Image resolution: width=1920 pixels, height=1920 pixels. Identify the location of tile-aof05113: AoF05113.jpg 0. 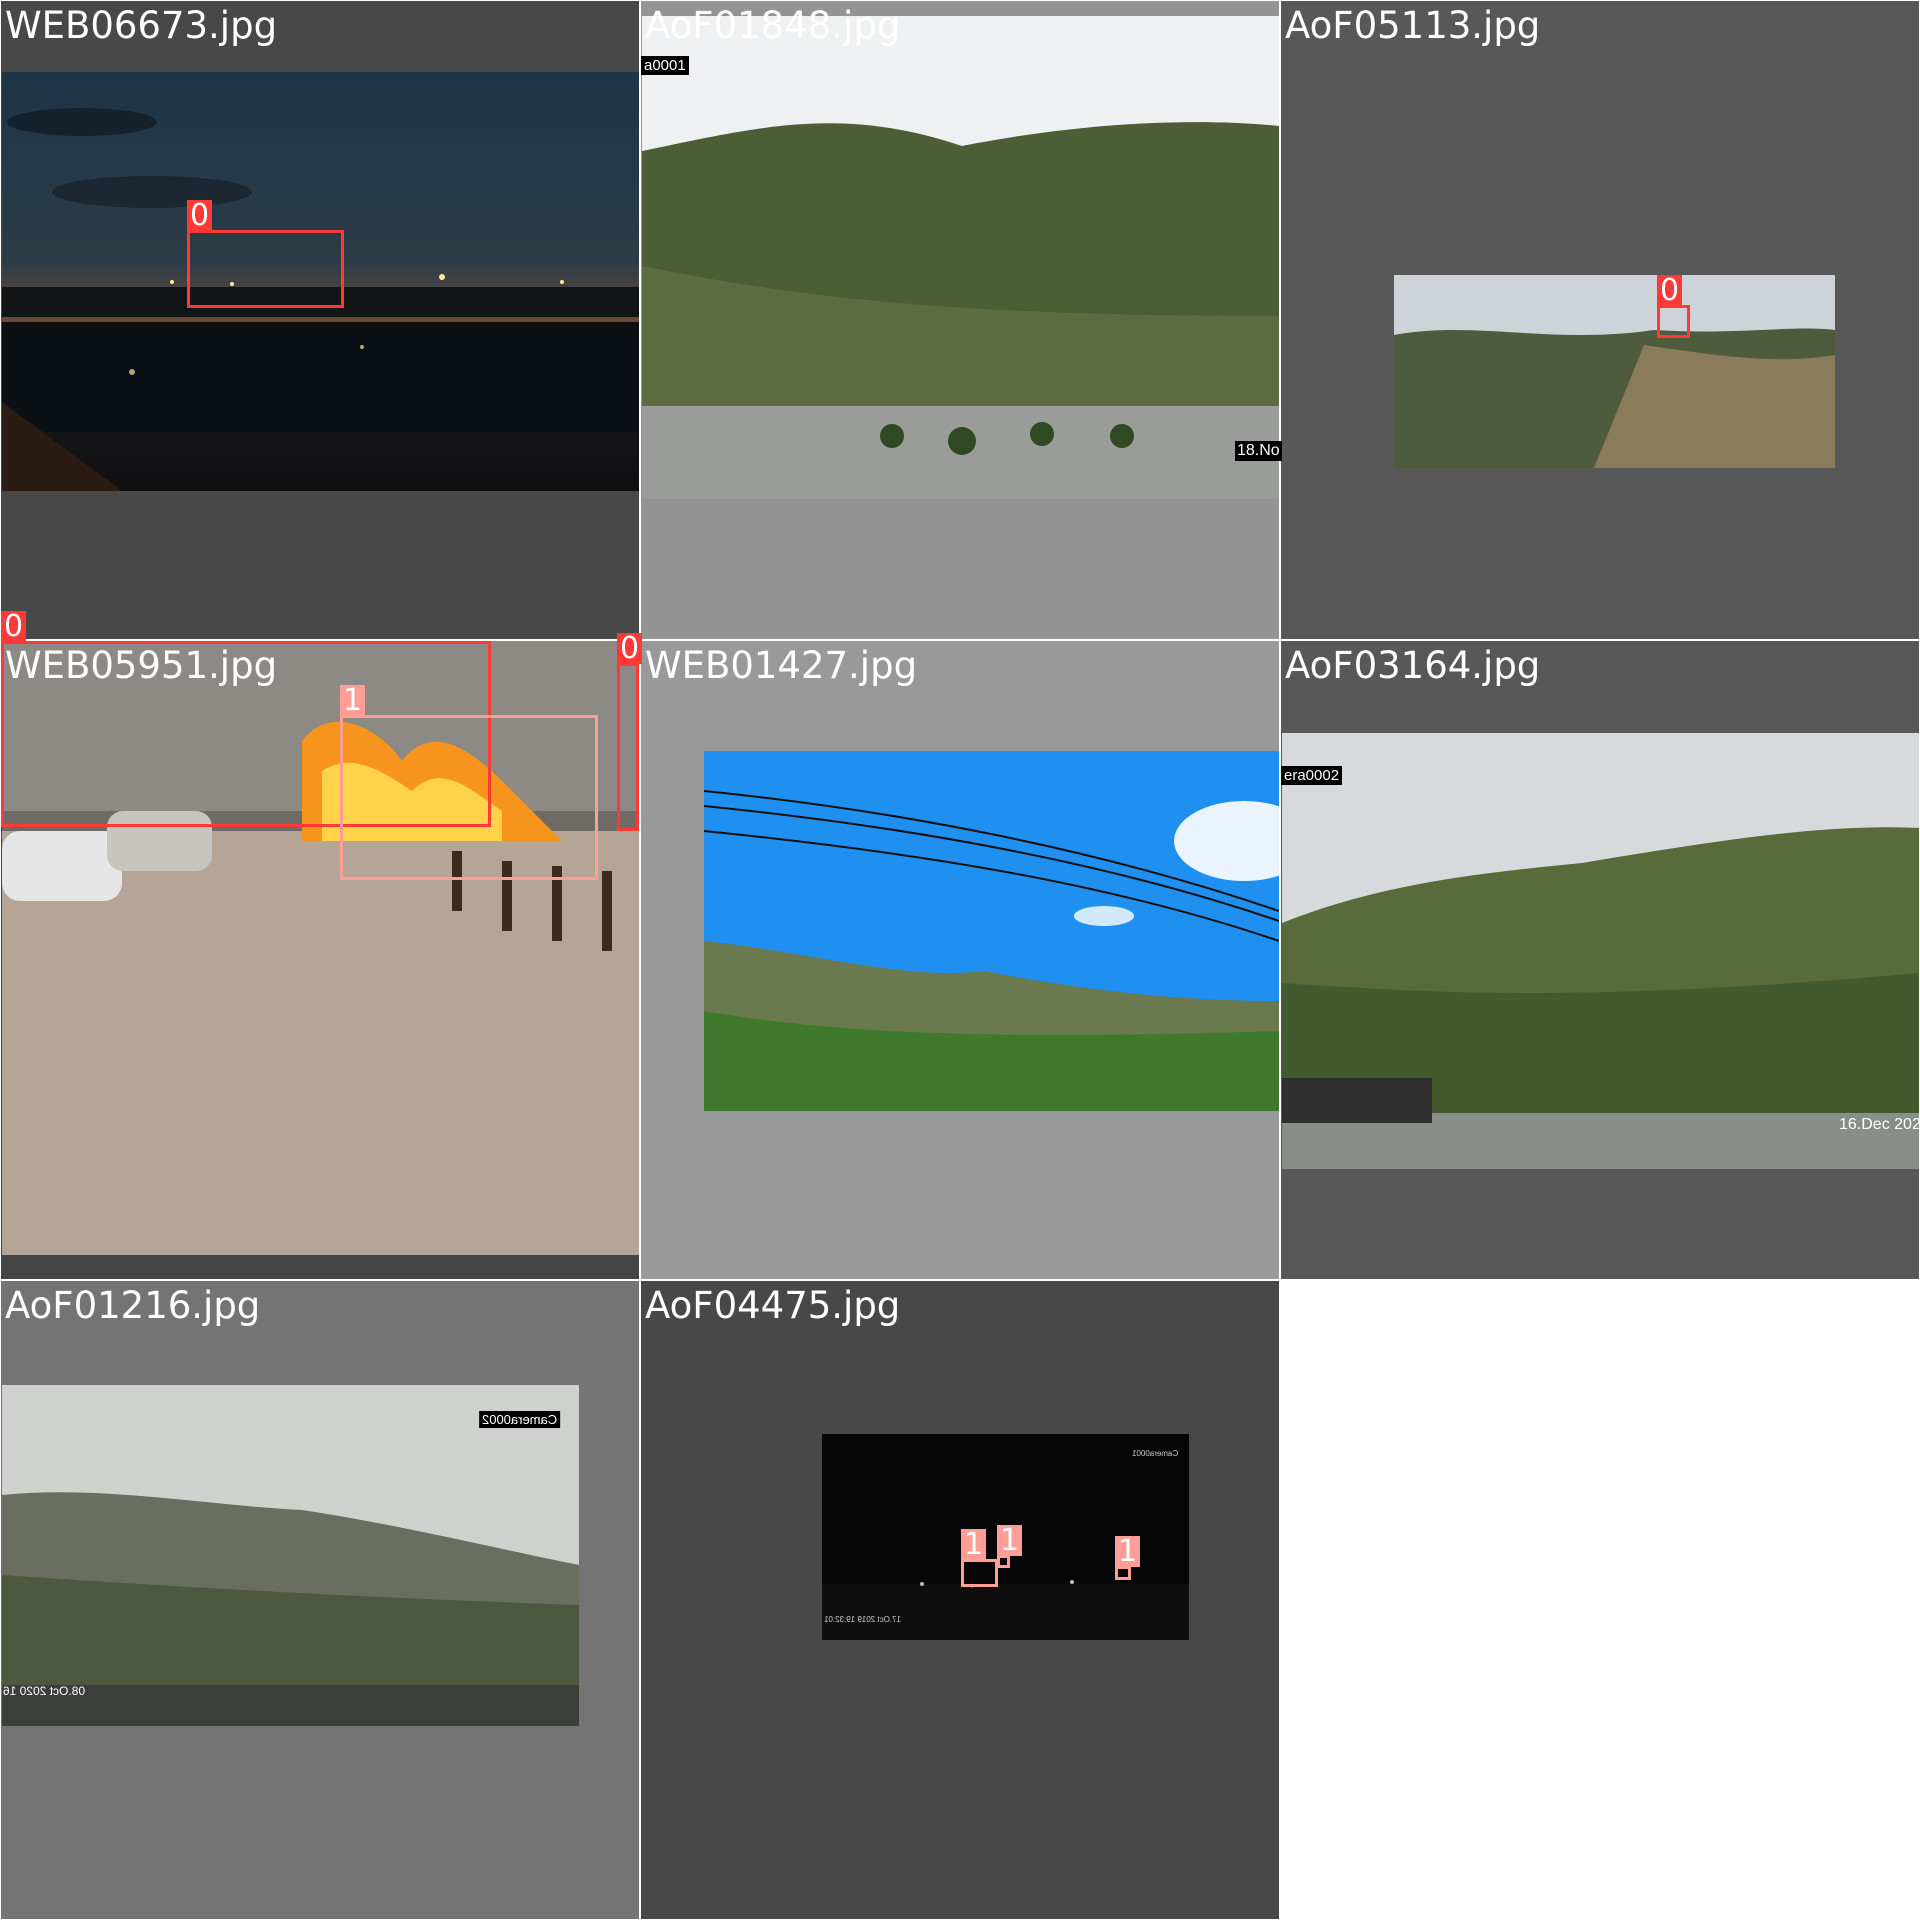
(1600, 320).